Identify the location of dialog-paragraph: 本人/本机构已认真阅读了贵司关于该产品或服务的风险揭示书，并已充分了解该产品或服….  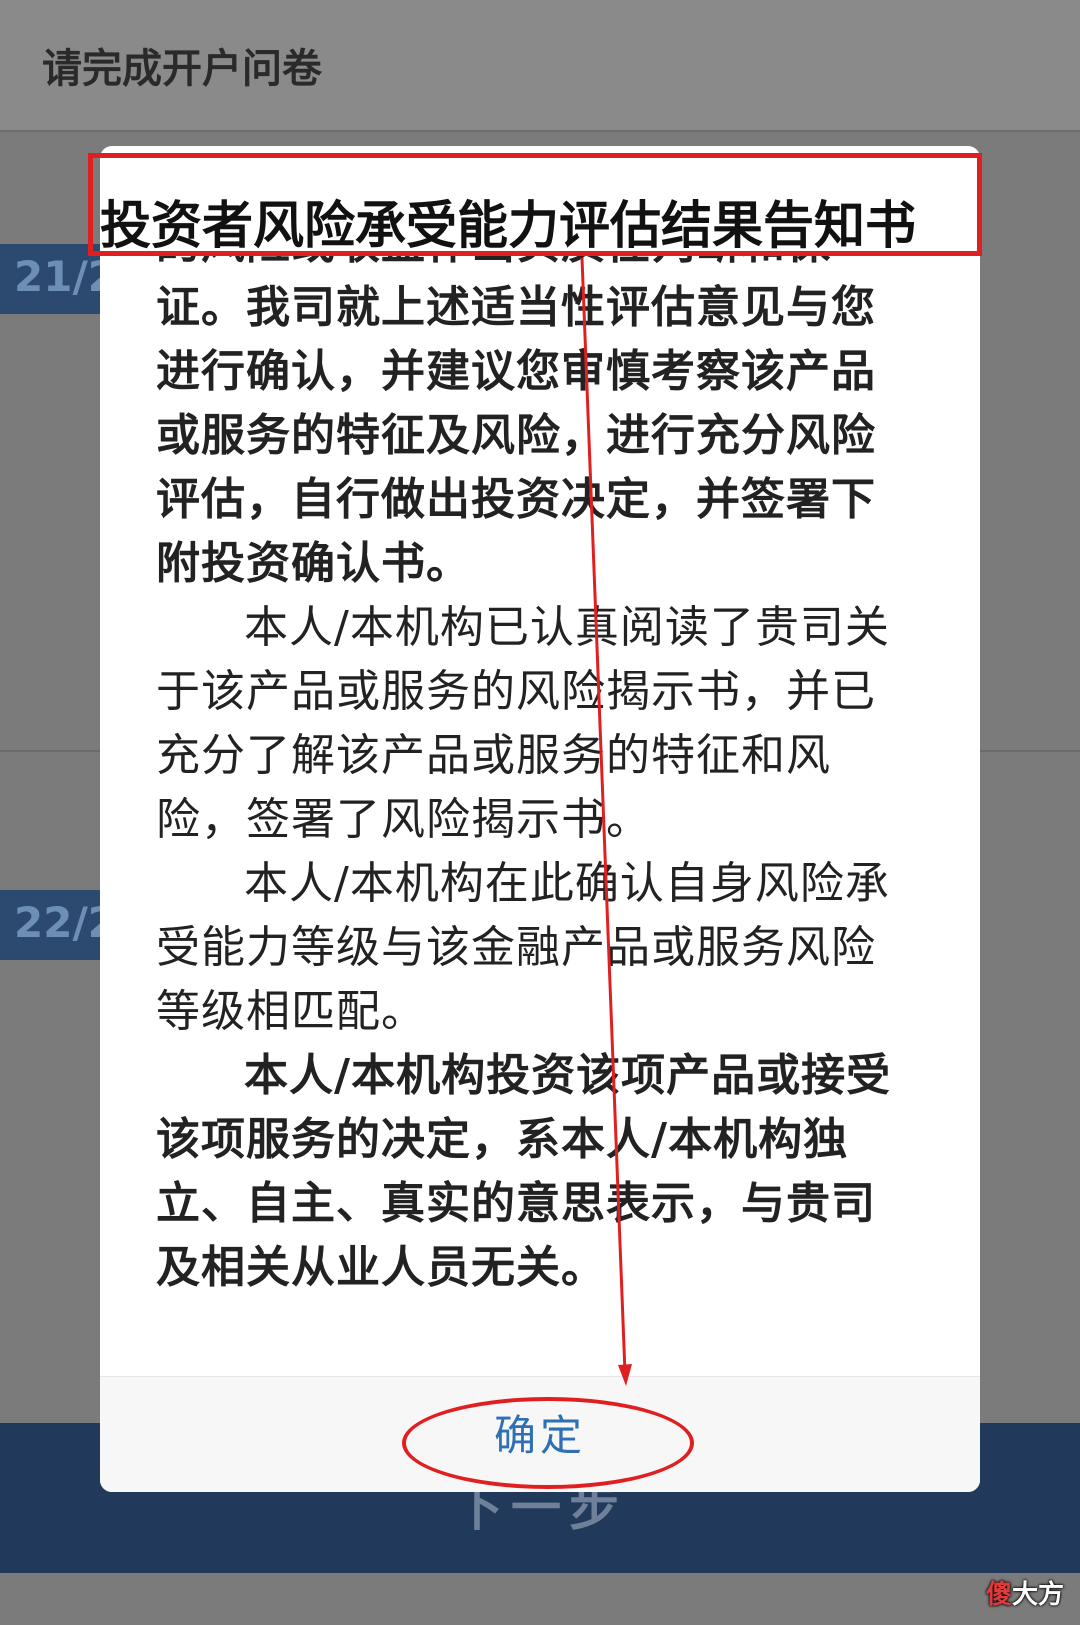
(523, 723).